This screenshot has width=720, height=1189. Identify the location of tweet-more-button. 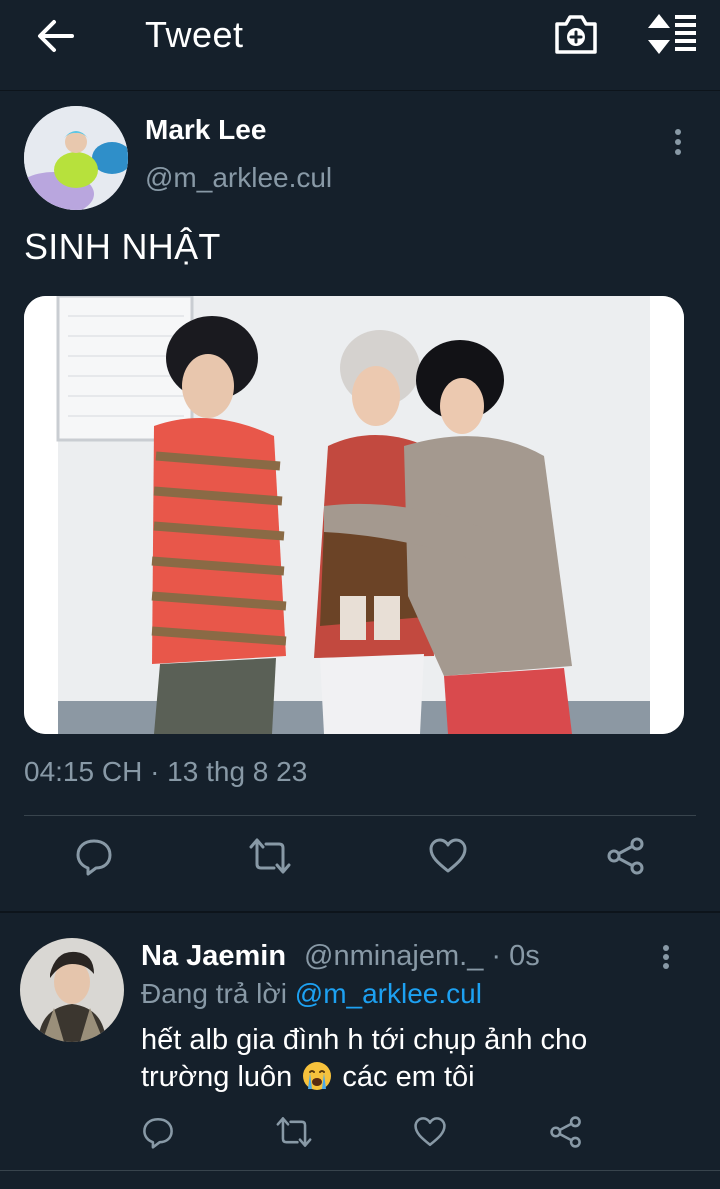
(678, 142).